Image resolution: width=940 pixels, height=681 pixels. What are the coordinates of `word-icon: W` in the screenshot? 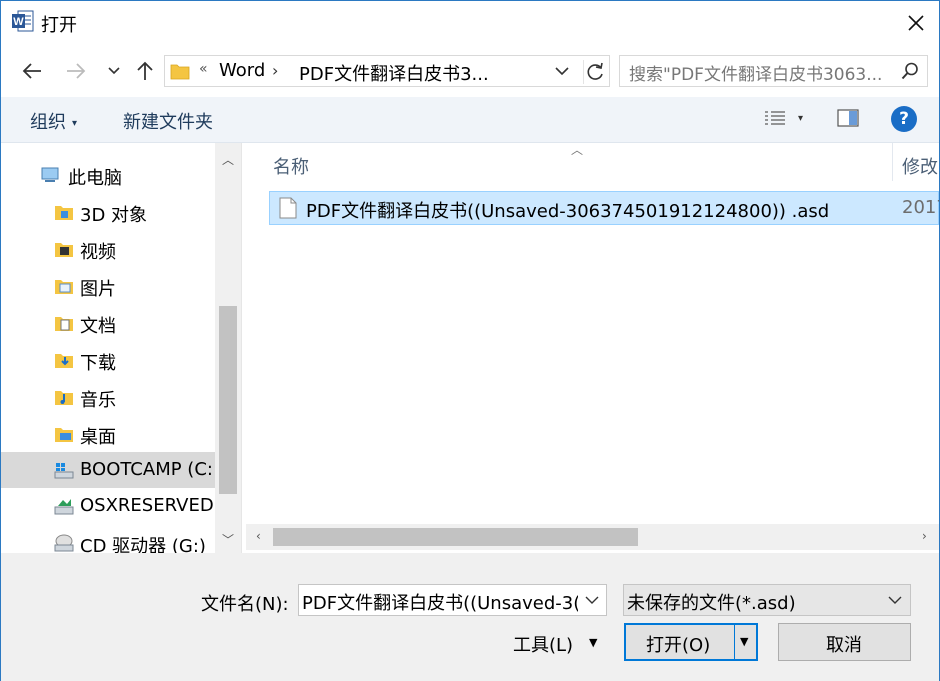 It's located at (23, 21).